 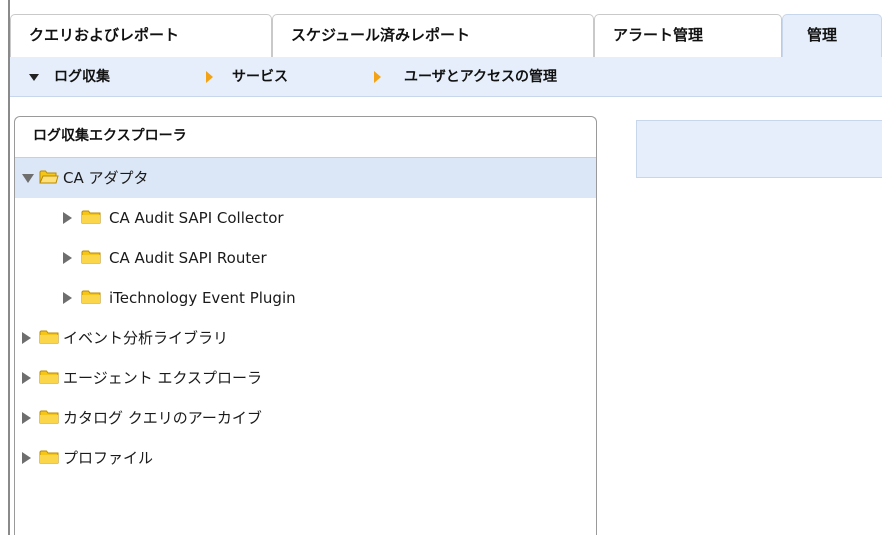 I want to click on subnav-log-collection: ログ収集, so click(x=82, y=77).